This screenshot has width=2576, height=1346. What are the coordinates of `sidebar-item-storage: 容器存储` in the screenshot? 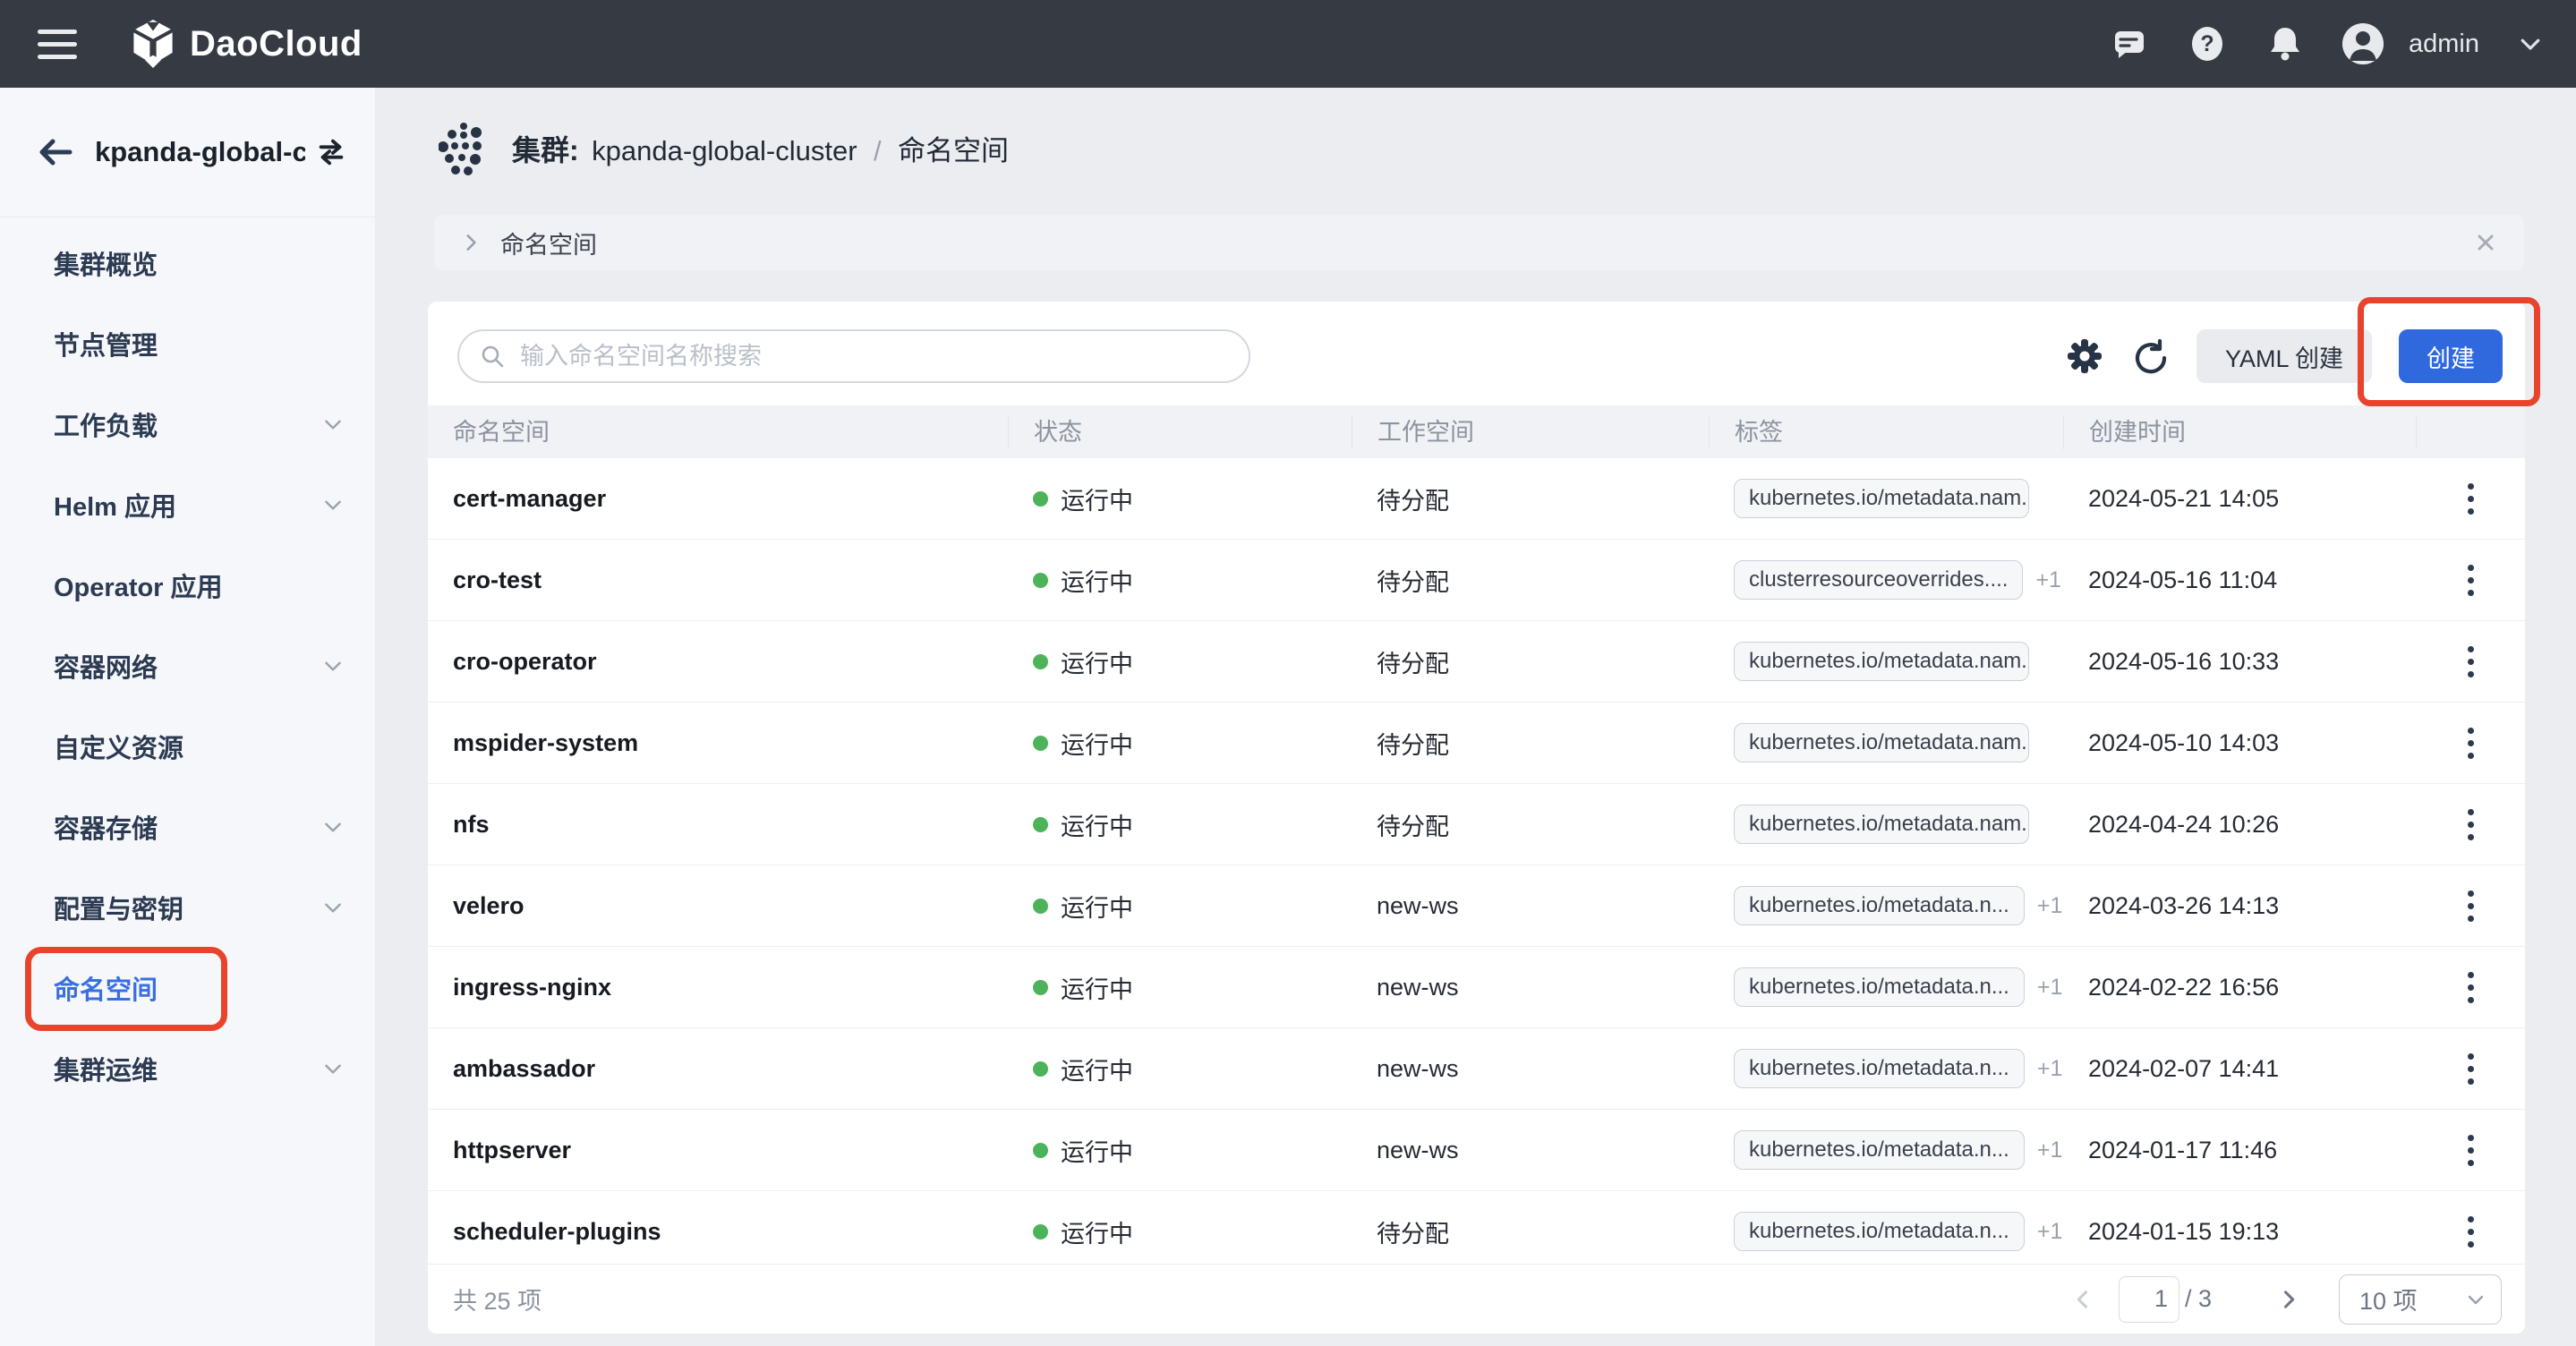 It's located at (187, 827).